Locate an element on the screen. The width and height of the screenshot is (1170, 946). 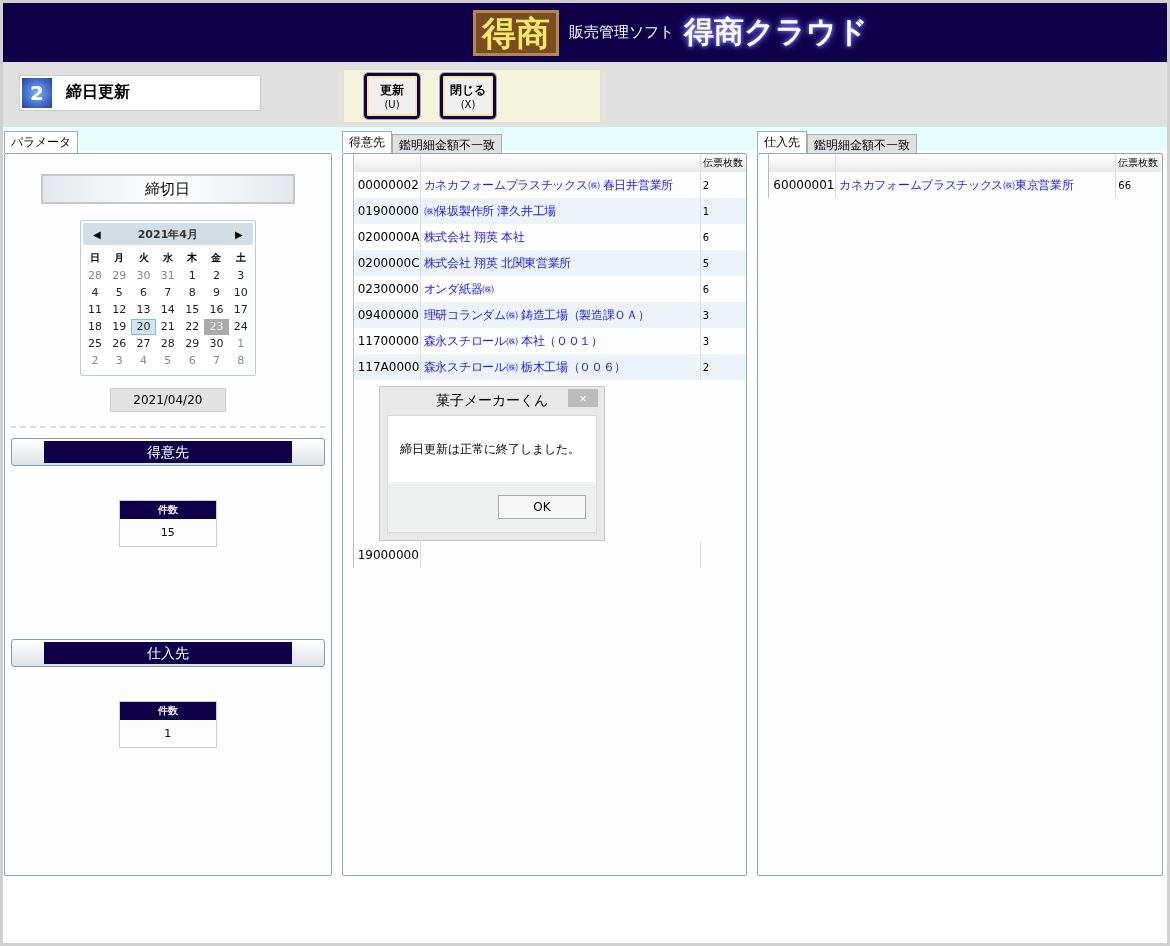
weekday-label: 木 is located at coordinates (192, 258).